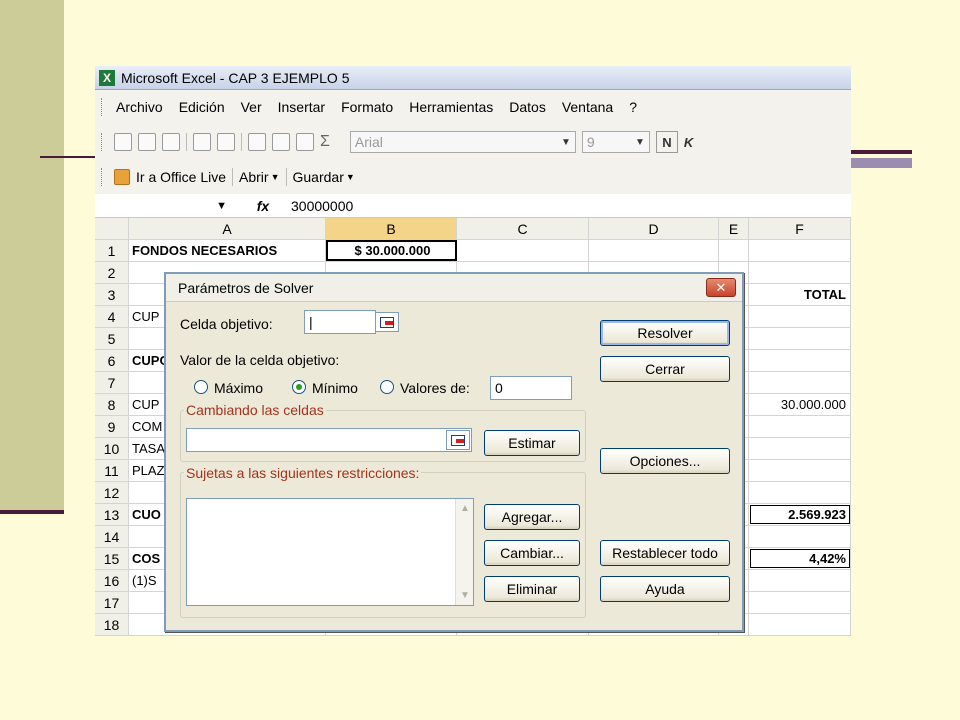  Describe the element at coordinates (665, 369) in the screenshot. I see `close-button: Cerrar` at that location.